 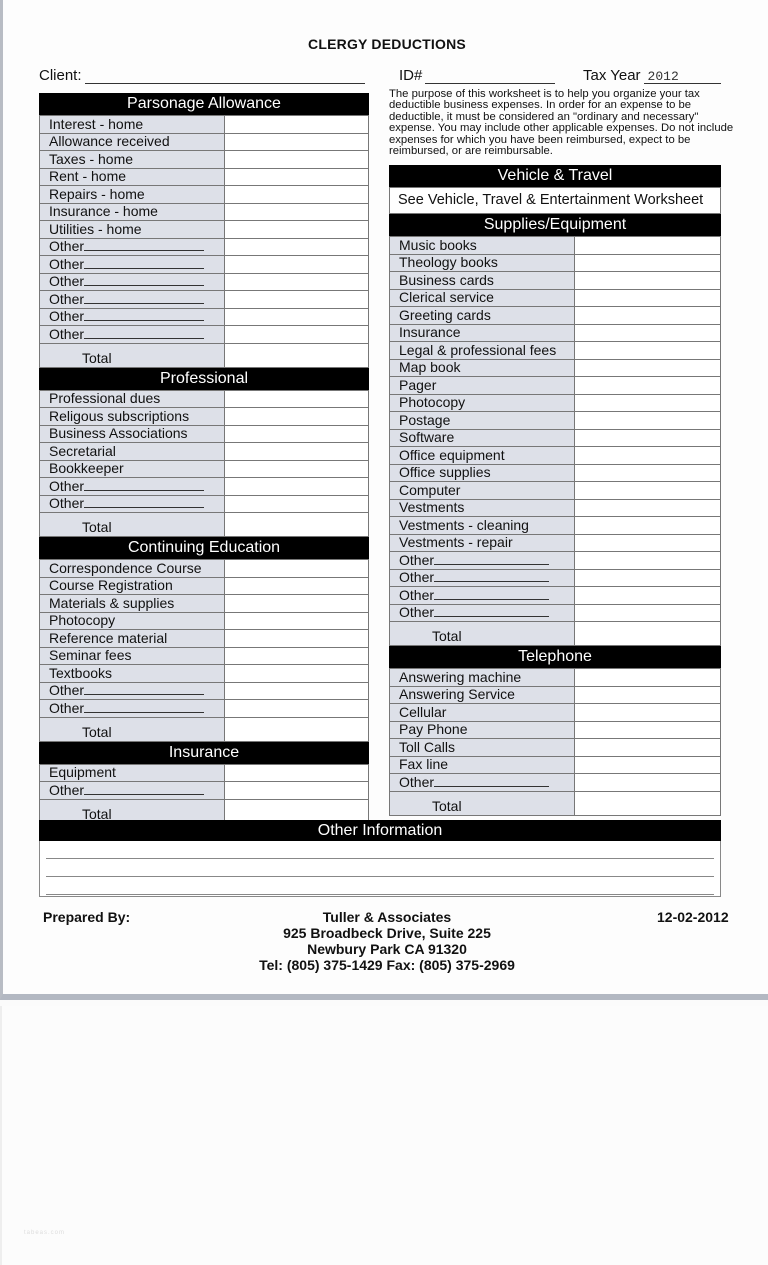 I want to click on row-label: Pager, so click(x=482, y=385).